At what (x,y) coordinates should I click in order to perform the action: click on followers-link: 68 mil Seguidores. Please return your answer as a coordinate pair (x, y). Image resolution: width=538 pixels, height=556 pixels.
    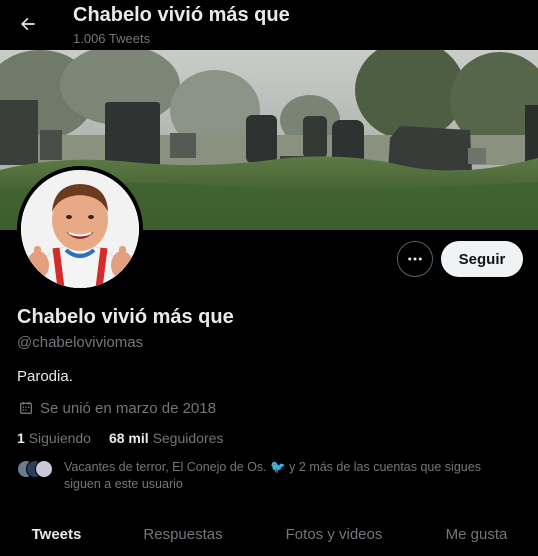
    Looking at the image, I should click on (166, 438).